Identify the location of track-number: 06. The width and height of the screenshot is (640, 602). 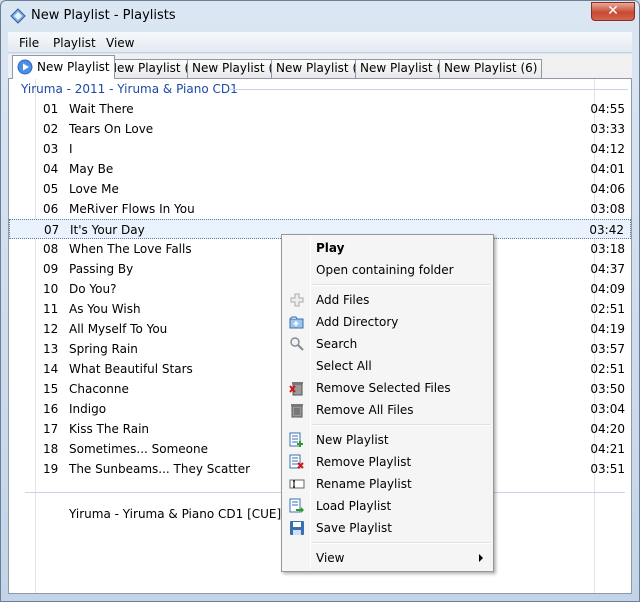
(51, 209).